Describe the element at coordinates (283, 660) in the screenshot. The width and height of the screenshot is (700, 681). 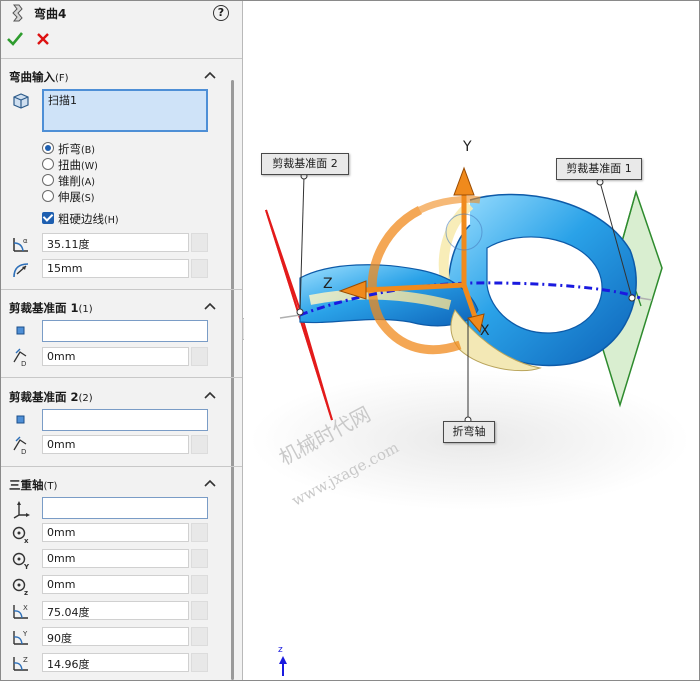
I see `view-z-arrowhead` at that location.